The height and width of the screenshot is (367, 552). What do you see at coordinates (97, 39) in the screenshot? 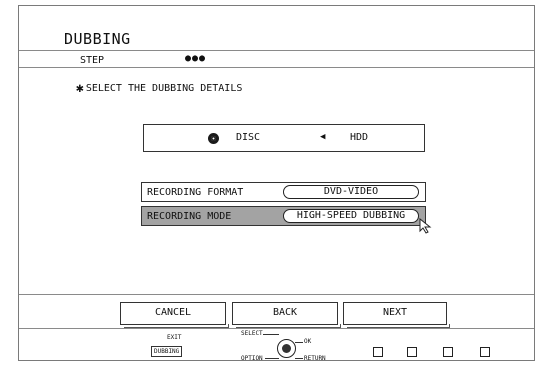
I see `page-title: DUBBING` at bounding box center [97, 39].